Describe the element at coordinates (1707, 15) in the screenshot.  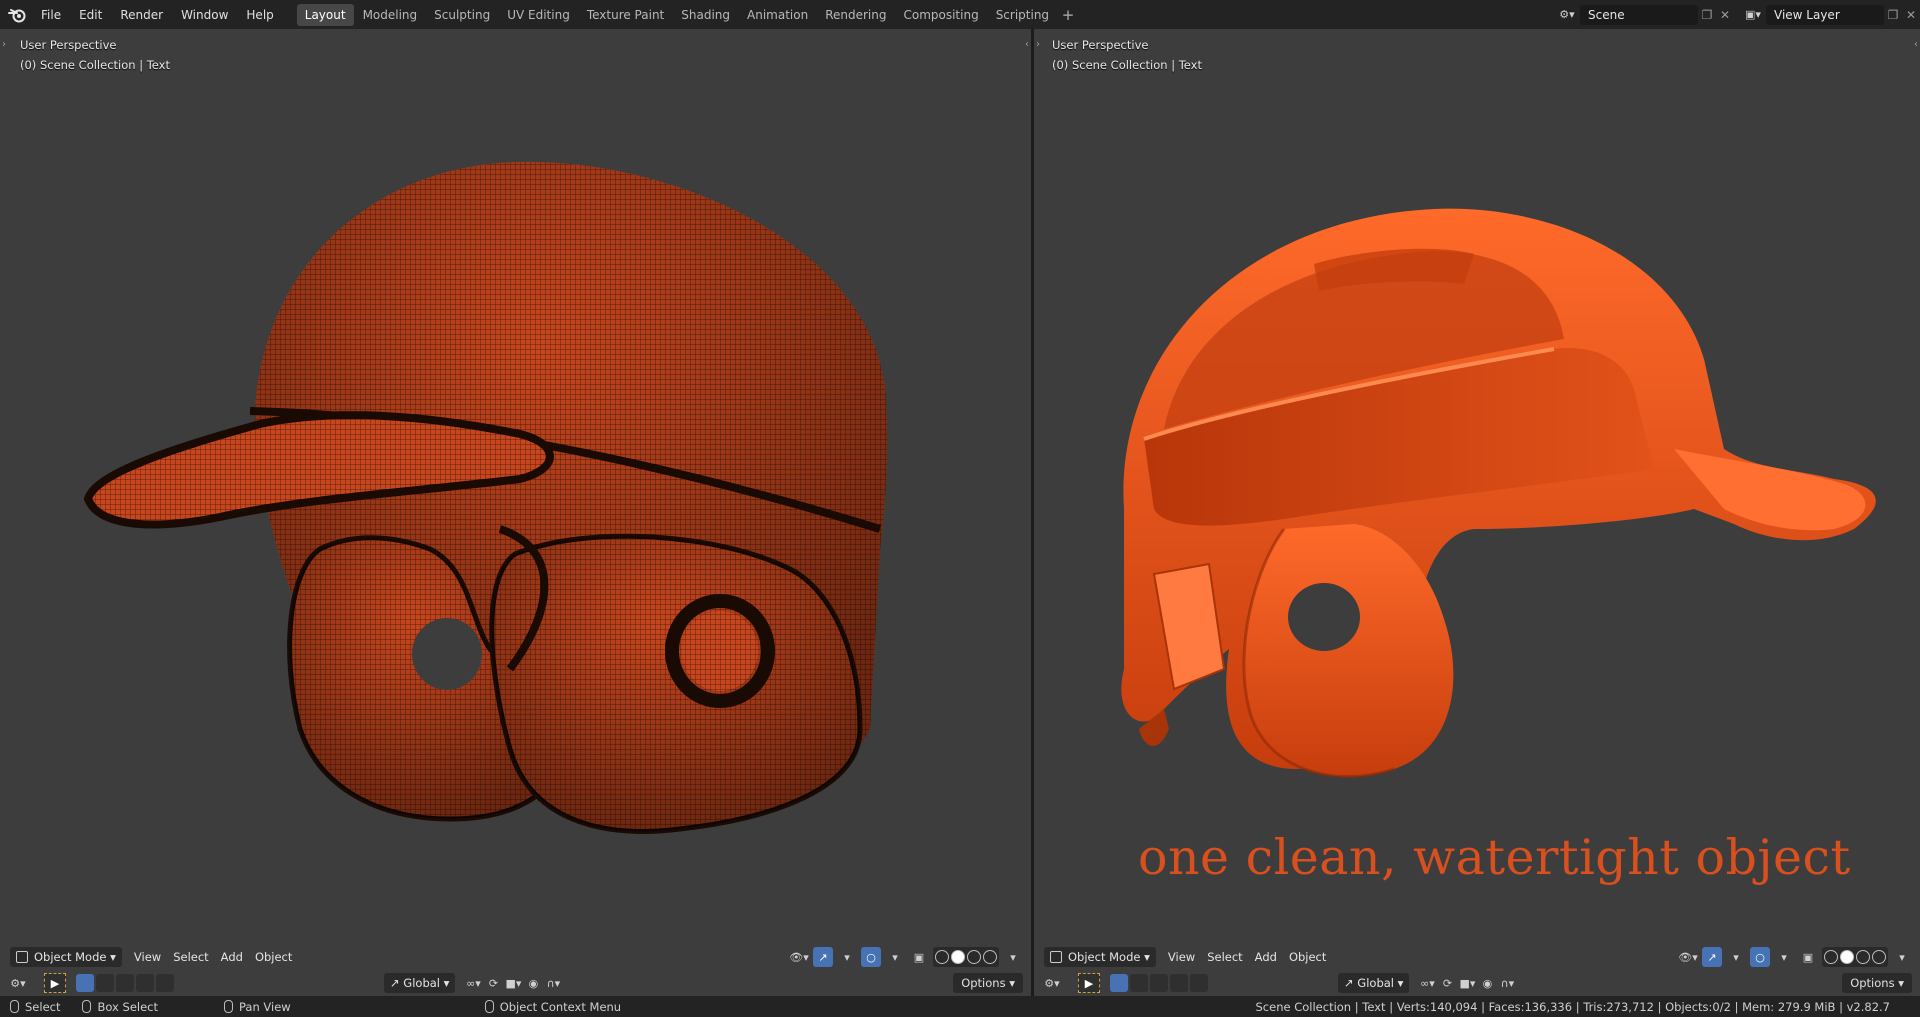
I see `new-scene-icon: ❐` at that location.